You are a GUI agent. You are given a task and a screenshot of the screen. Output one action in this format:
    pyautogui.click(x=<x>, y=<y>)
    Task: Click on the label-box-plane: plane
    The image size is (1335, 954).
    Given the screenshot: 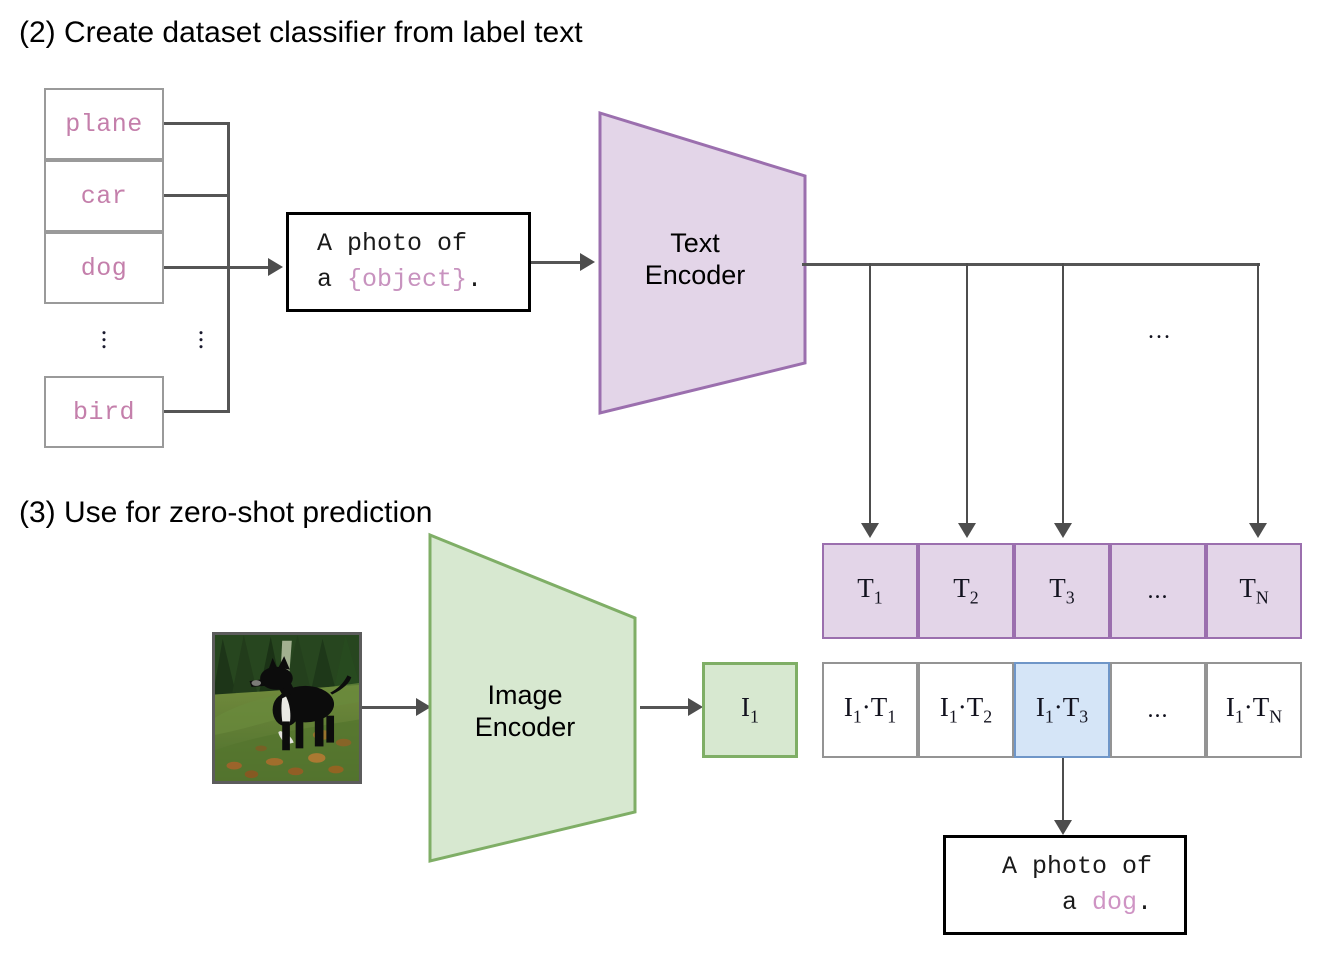 What is the action you would take?
    pyautogui.click(x=104, y=124)
    